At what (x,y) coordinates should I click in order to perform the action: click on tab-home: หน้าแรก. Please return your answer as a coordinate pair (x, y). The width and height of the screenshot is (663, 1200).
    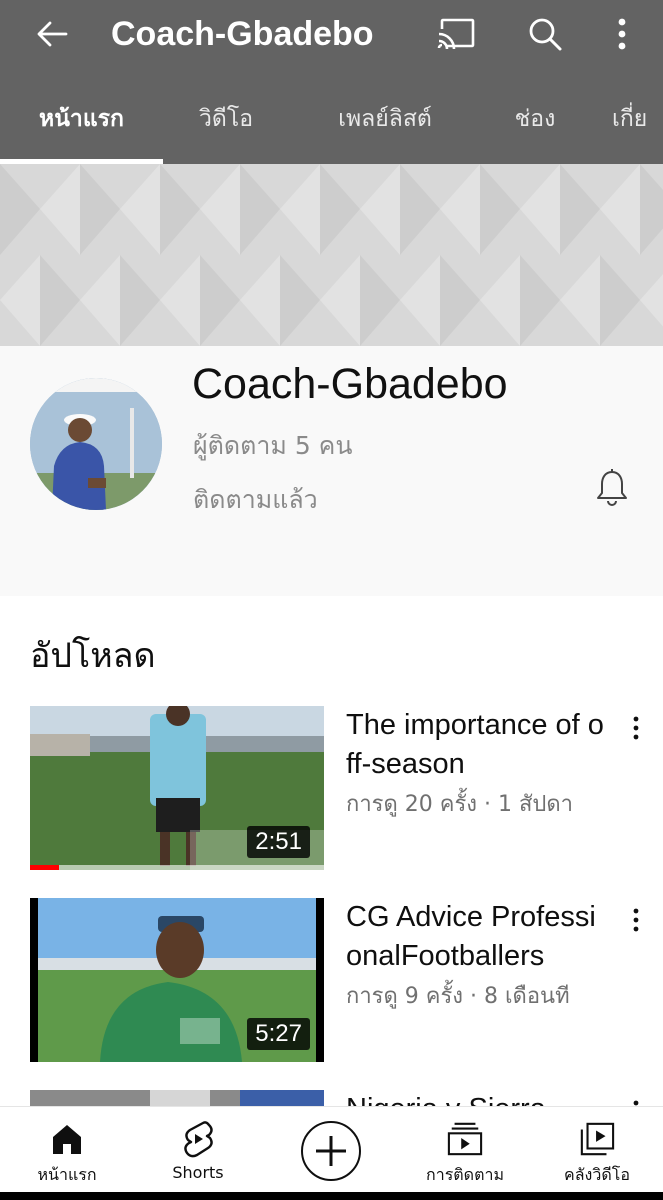
    Looking at the image, I should click on (81, 125).